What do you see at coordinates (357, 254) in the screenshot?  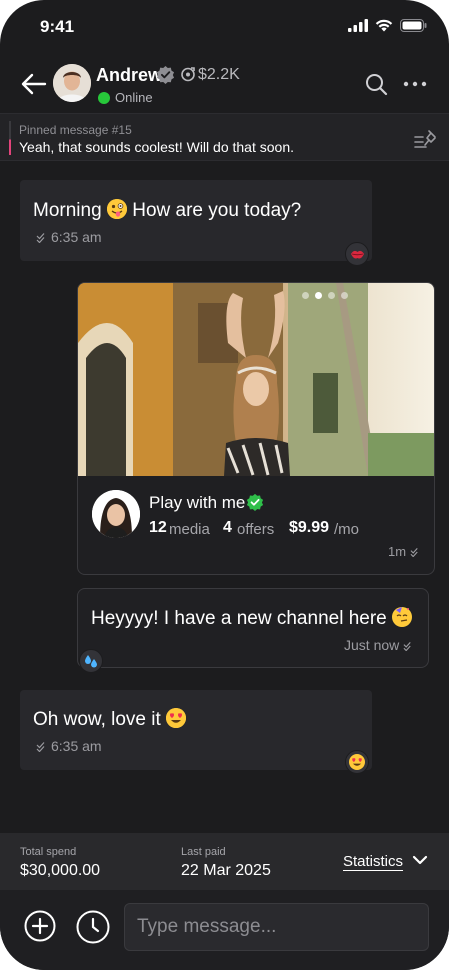 I see `kiss-mark-reaction-icon` at bounding box center [357, 254].